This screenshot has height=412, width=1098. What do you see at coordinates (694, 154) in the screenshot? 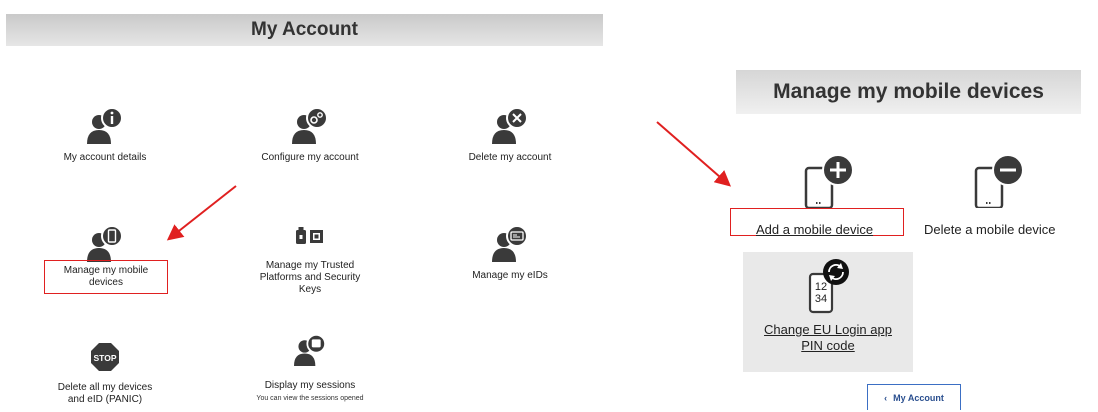
I see `arrow-to-add-device` at bounding box center [694, 154].